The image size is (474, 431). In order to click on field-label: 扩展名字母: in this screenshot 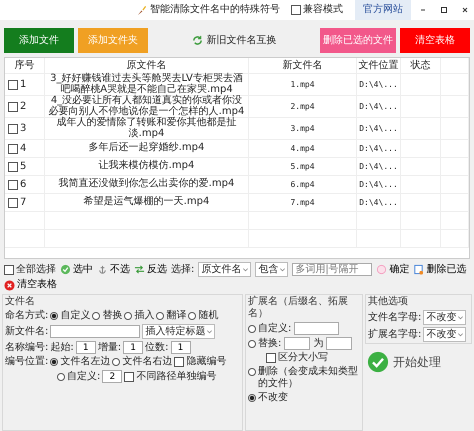, I will do `click(395, 334)`.